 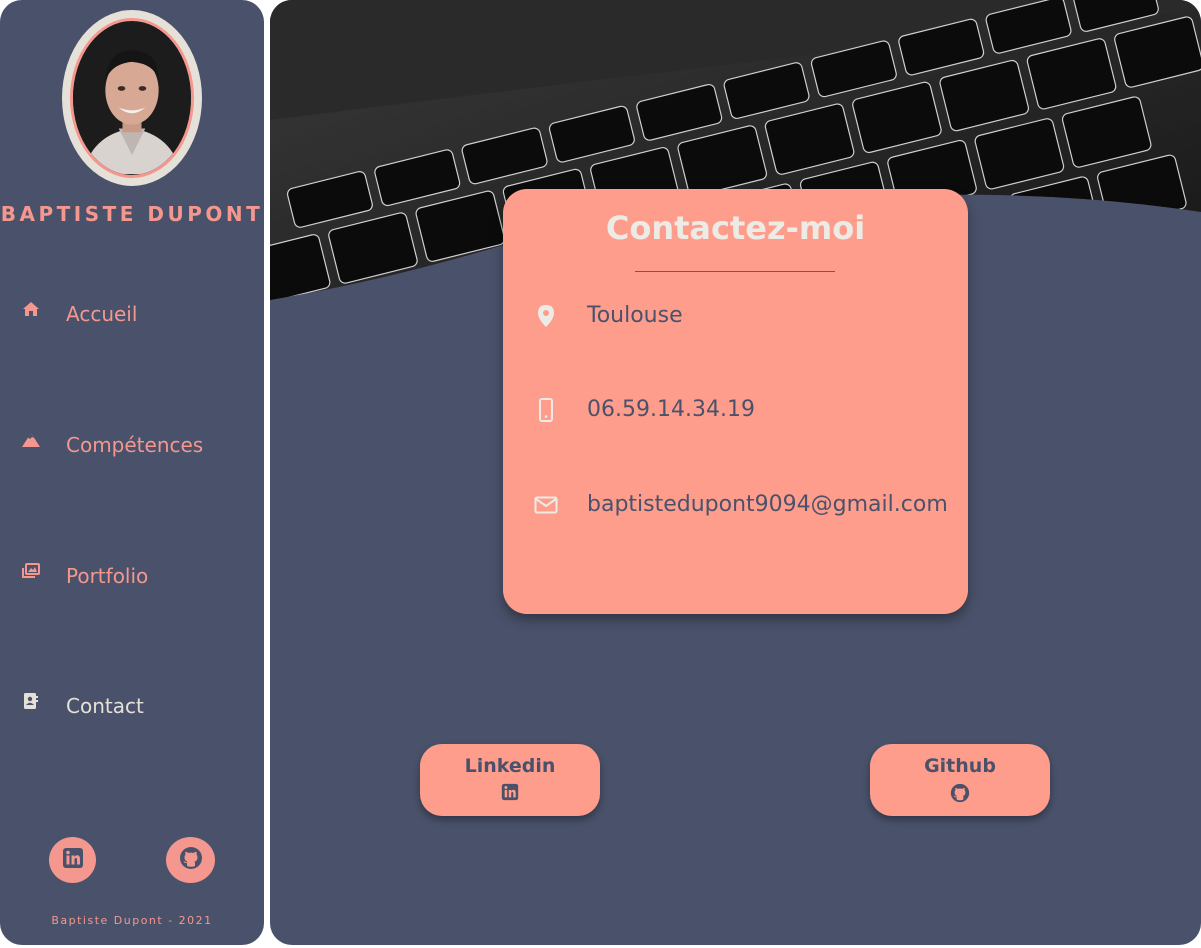 I want to click on linkedin-label: Linkedin, so click(x=510, y=766).